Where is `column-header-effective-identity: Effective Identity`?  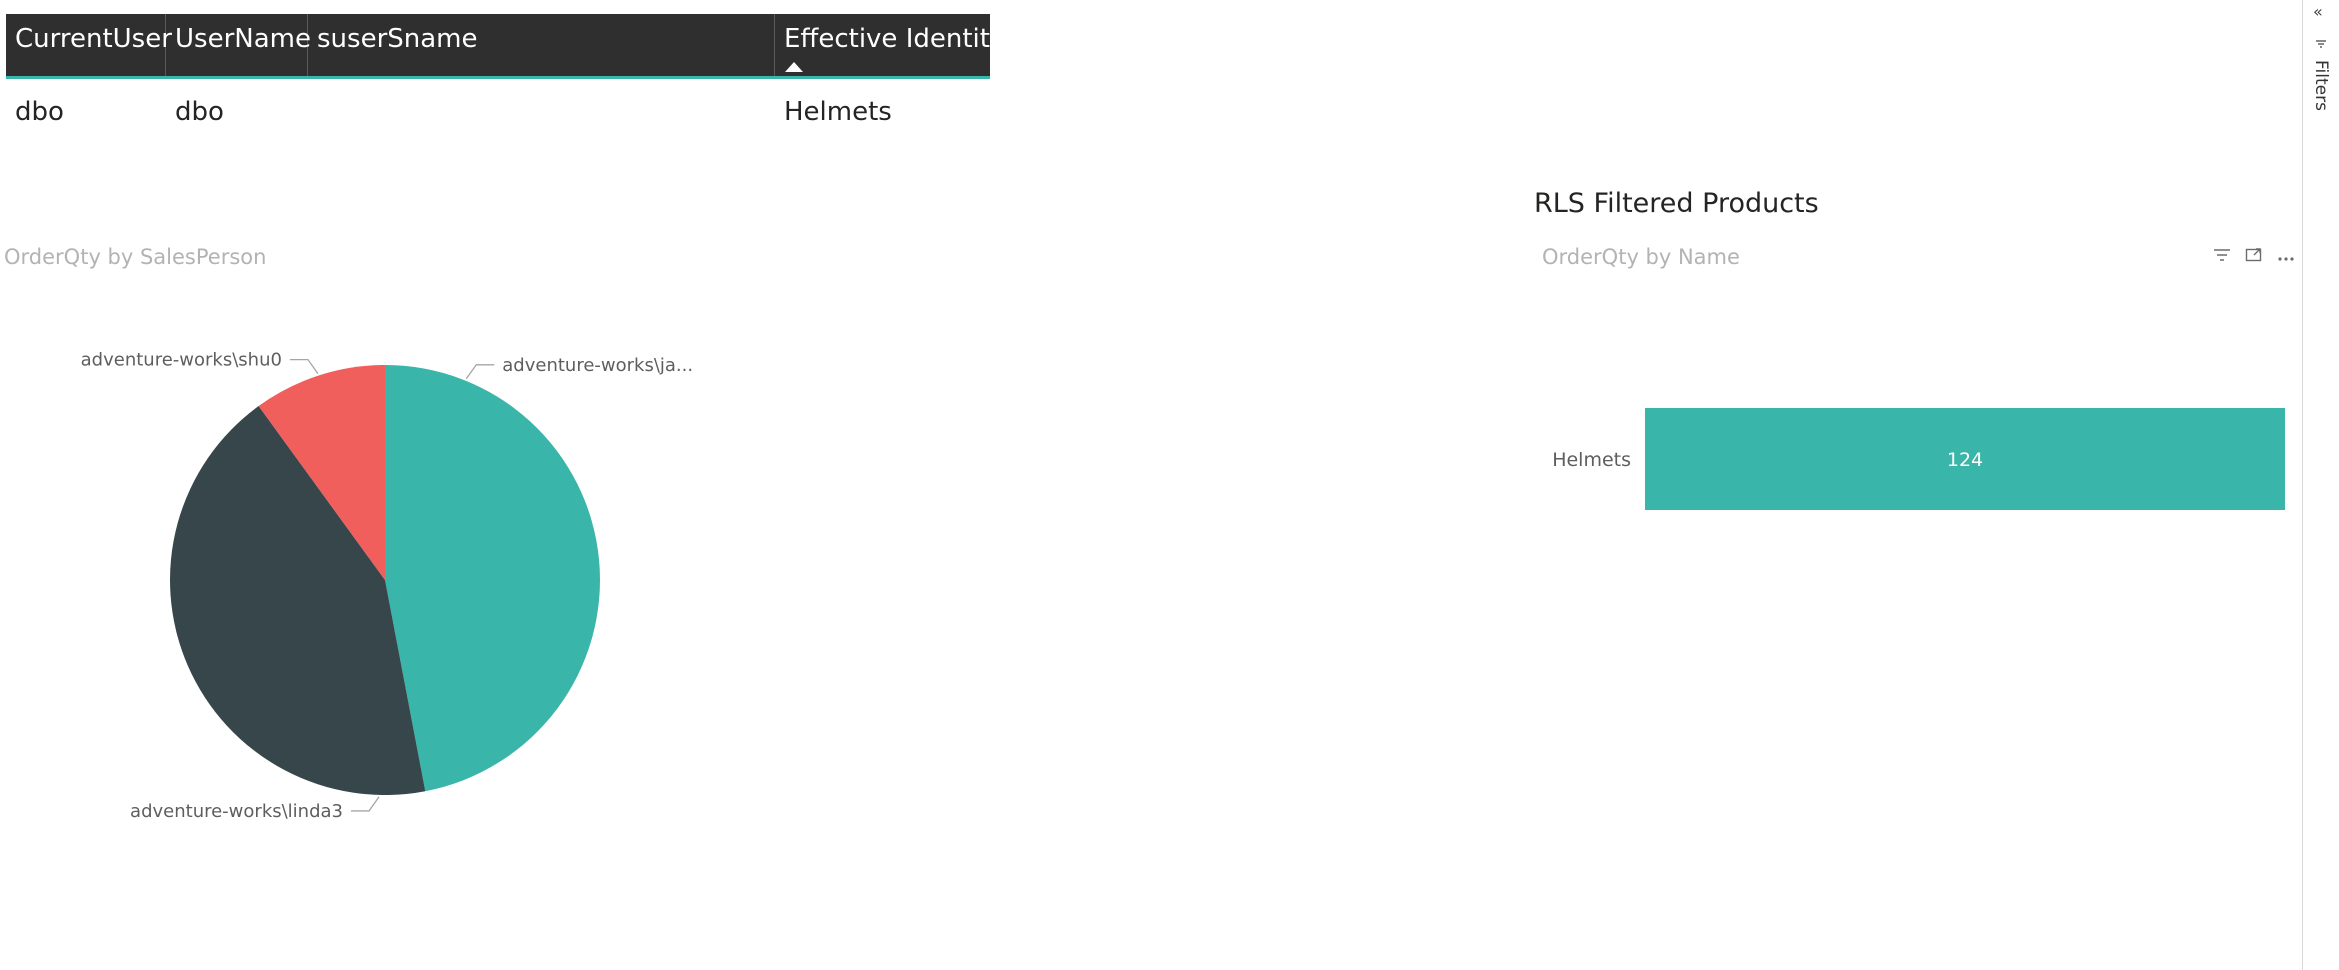
column-header-effective-identity: Effective Identity is located at coordinates (890, 45).